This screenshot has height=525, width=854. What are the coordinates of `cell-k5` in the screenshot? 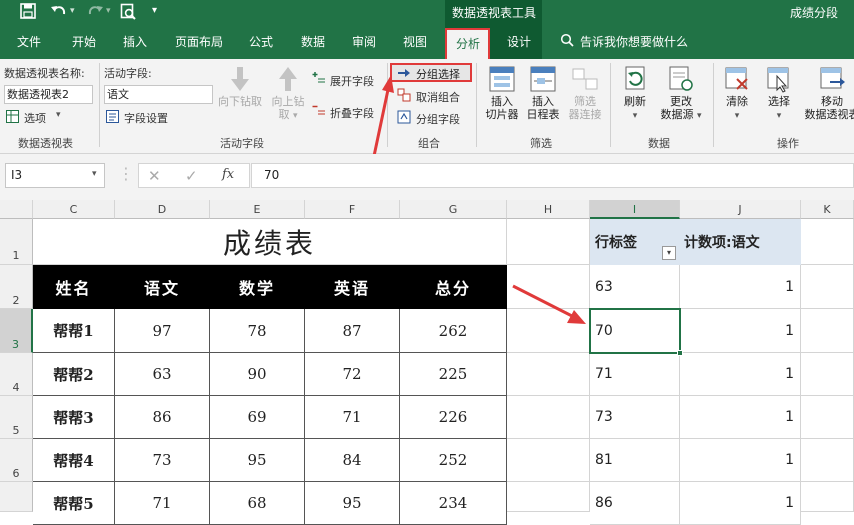 It's located at (827, 417).